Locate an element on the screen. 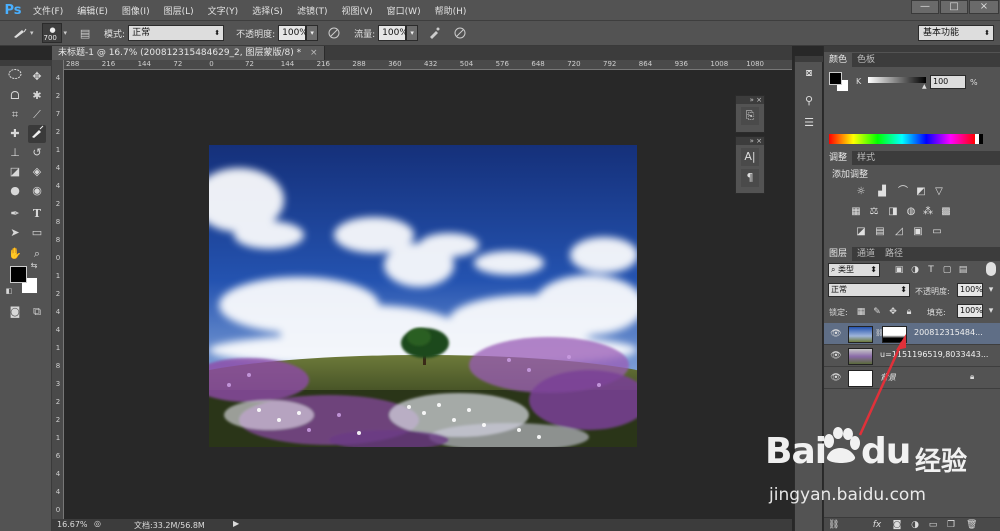 This screenshot has width=1000, height=531. hue-saturation-icon: ▦ is located at coordinates (856, 212).